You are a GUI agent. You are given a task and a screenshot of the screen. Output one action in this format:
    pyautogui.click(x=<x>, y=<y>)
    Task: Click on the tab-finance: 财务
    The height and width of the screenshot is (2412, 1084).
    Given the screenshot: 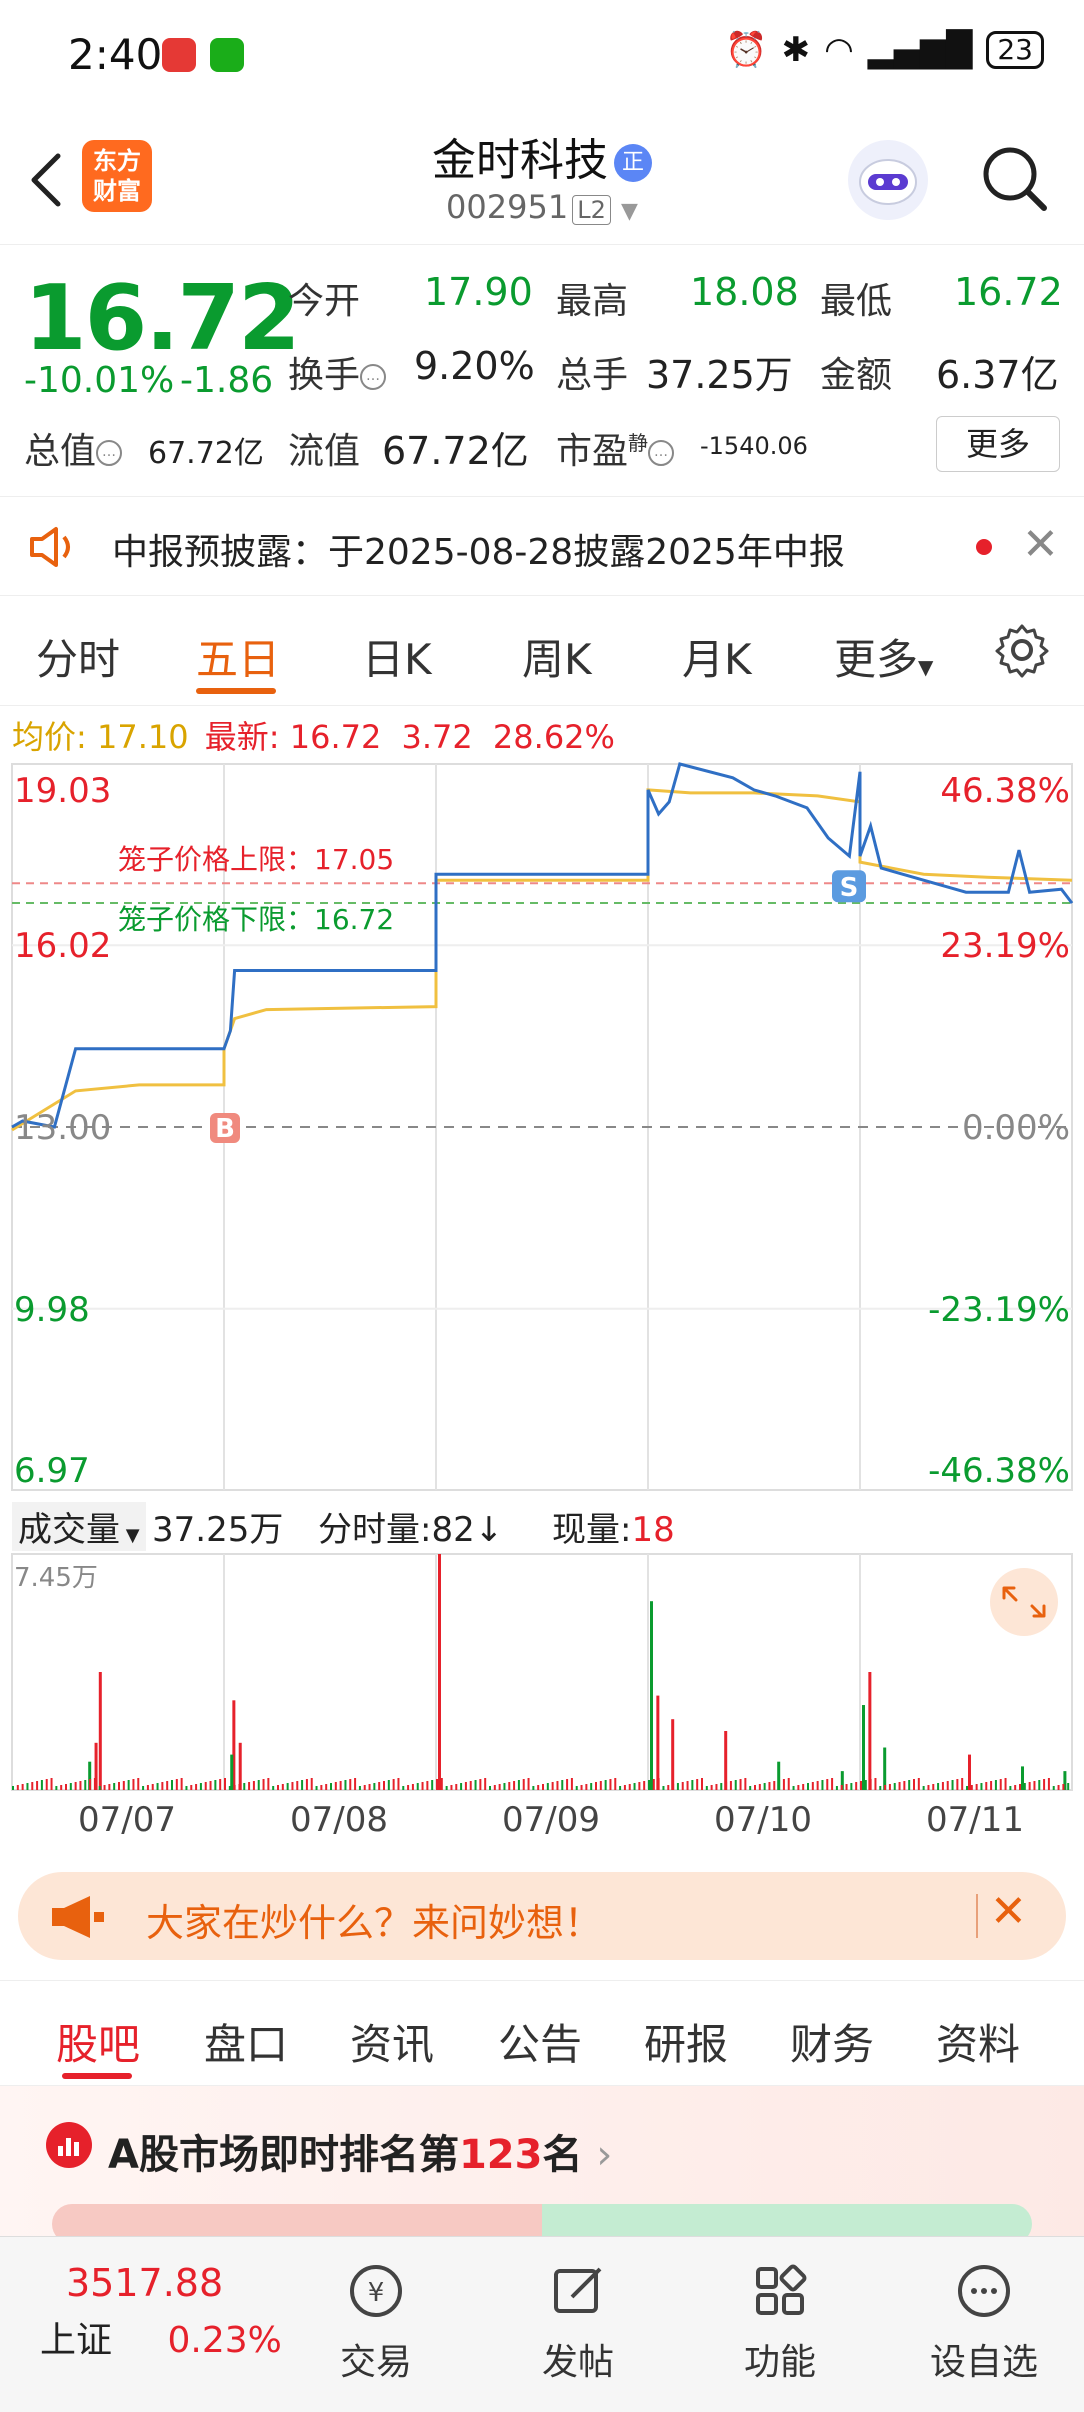 What is the action you would take?
    pyautogui.click(x=832, y=2041)
    